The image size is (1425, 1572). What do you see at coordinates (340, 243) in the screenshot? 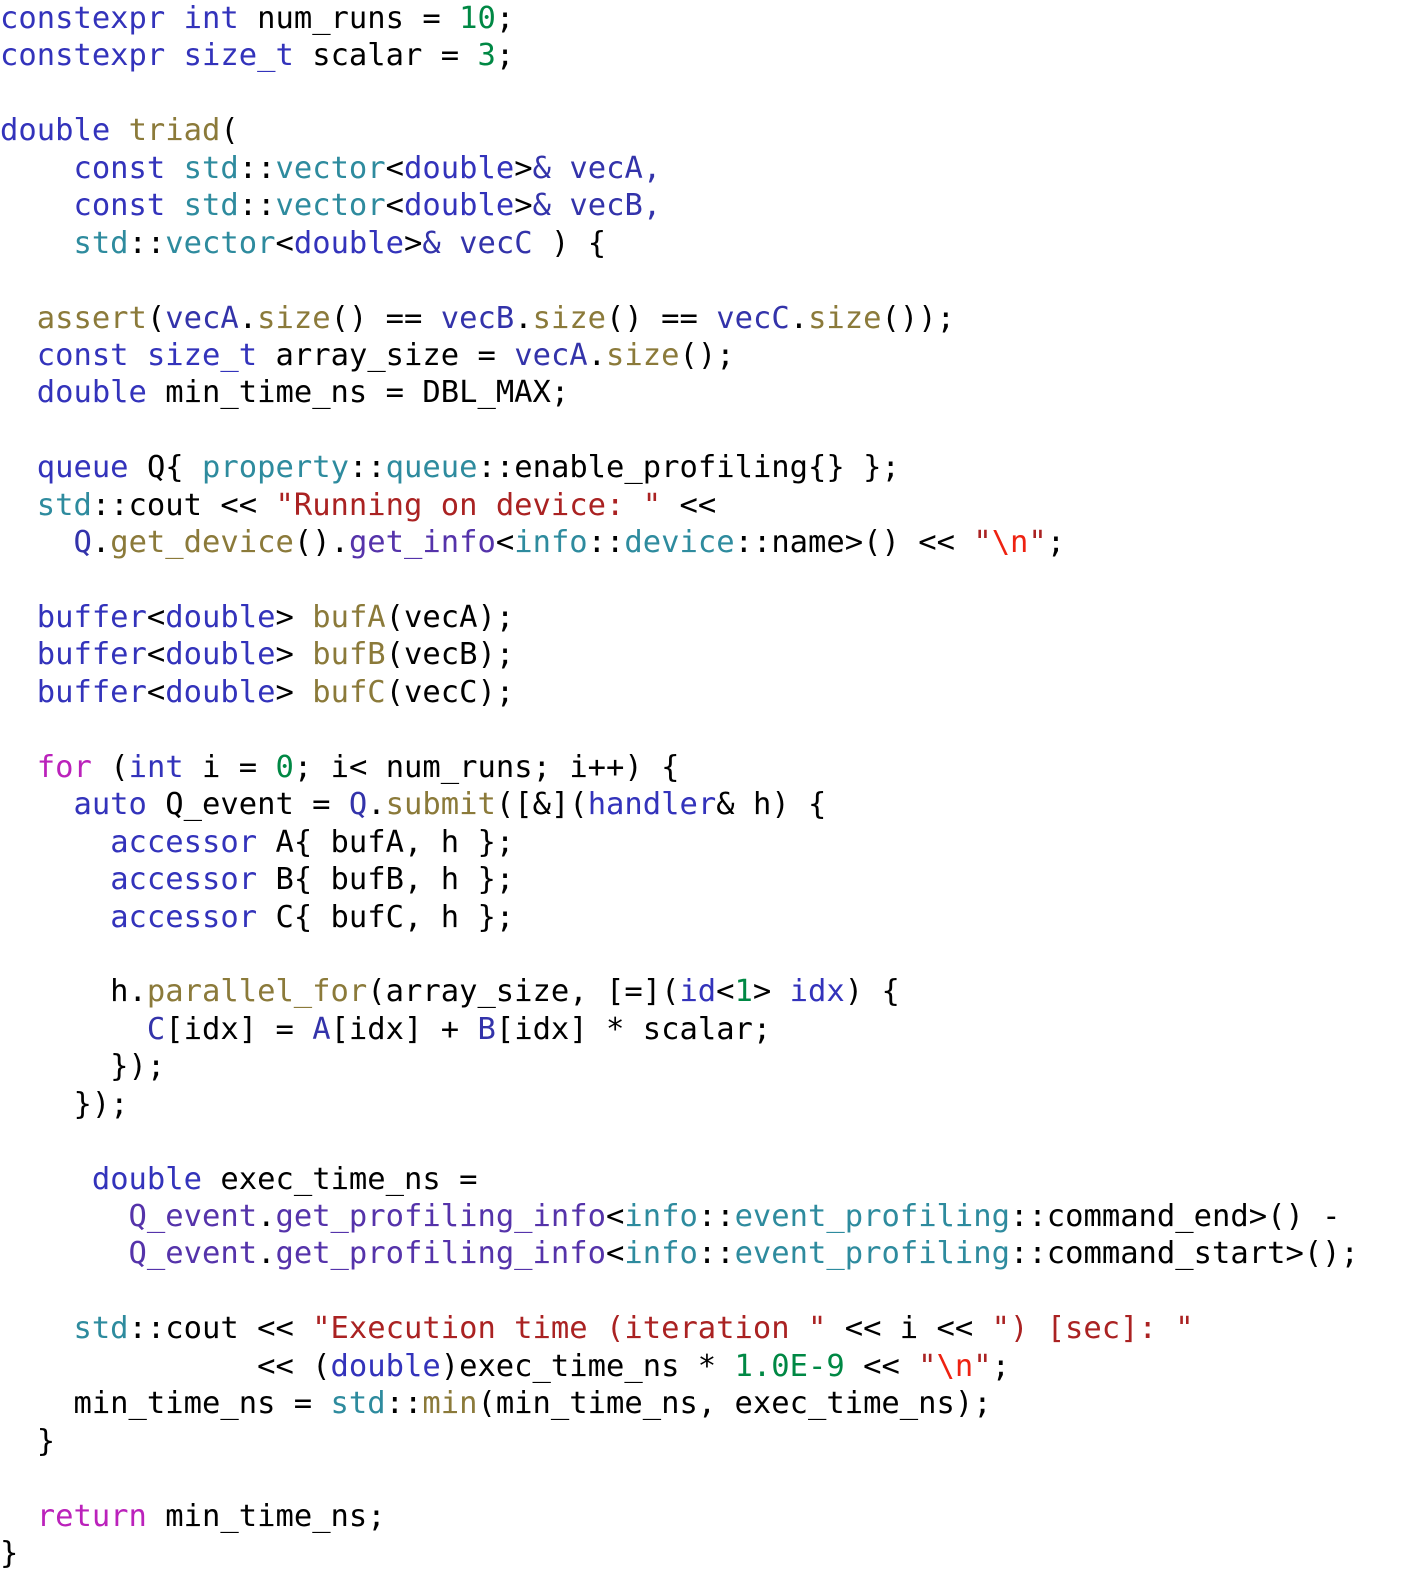
I see `code-line: std::vector<double>& vecC ) {` at bounding box center [340, 243].